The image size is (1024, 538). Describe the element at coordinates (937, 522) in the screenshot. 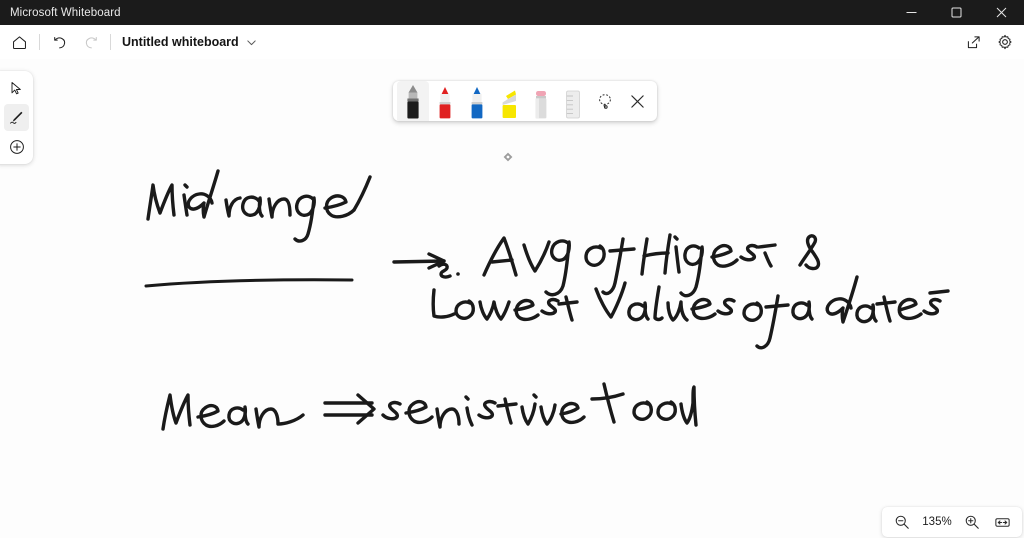

I see `zoom-level-label: 135%` at that location.